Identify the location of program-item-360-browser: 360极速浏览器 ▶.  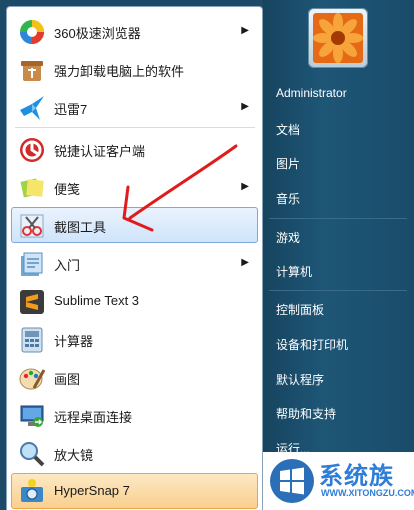
(134, 31).